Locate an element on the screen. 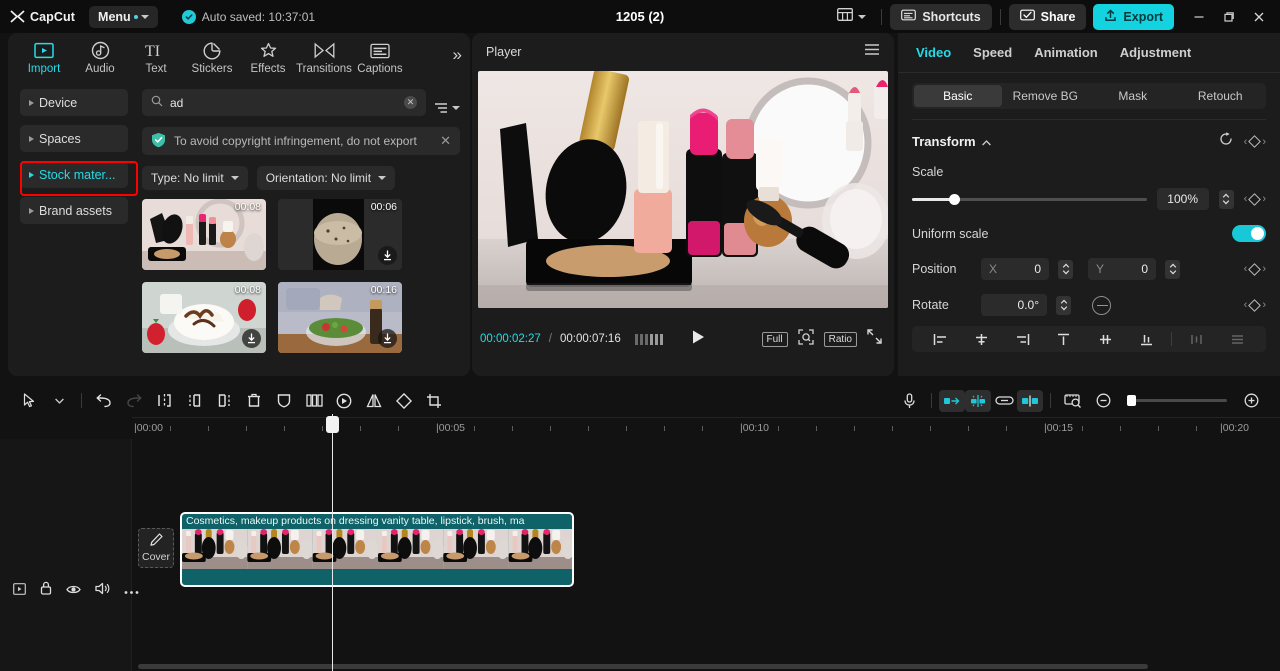  quality-button: Full is located at coordinates (774, 339).